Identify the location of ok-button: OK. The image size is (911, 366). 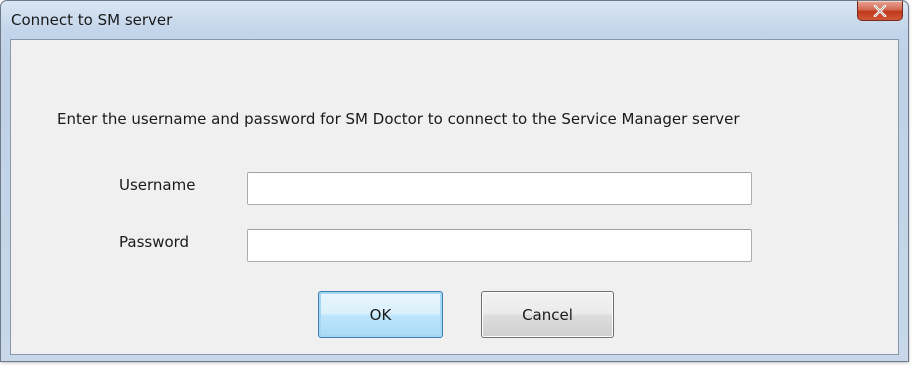
(380, 314).